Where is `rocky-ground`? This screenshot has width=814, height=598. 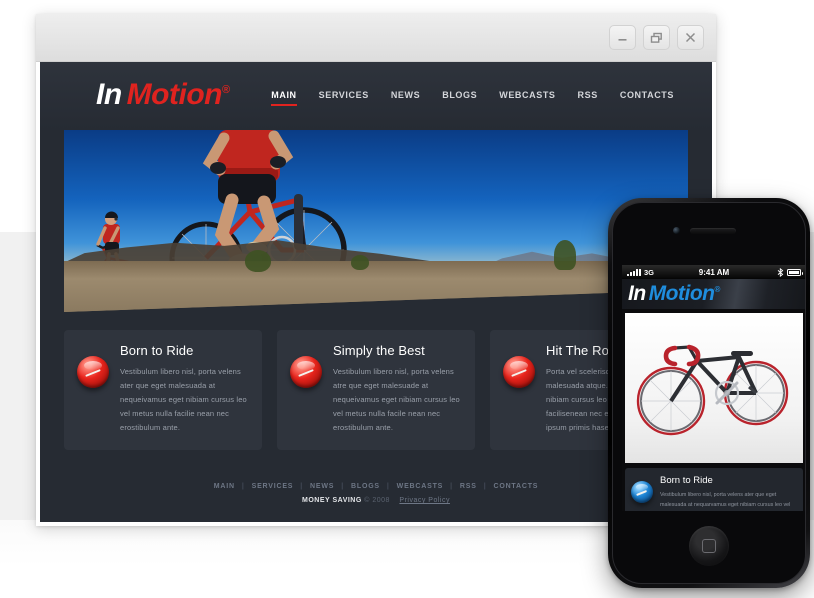 rocky-ground is located at coordinates (376, 286).